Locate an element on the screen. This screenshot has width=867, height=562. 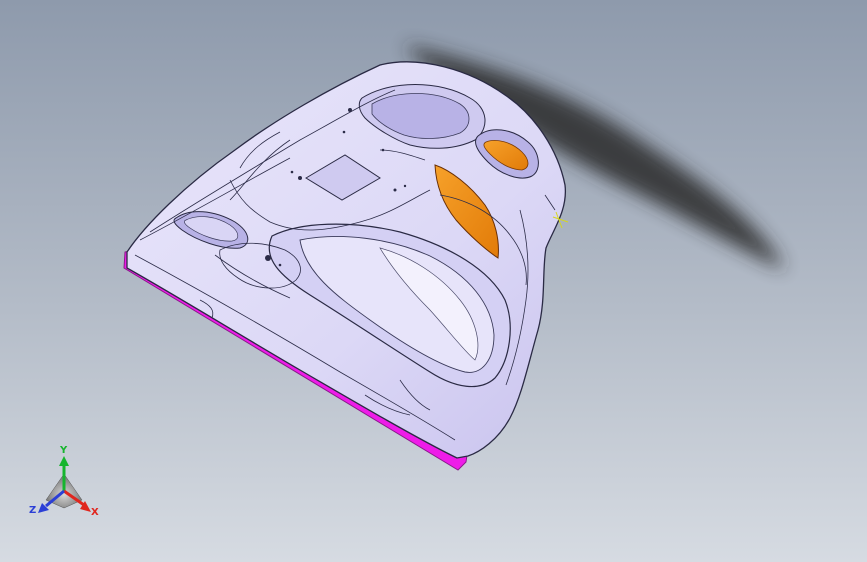
z-axis-label: Z is located at coordinates (33, 510).